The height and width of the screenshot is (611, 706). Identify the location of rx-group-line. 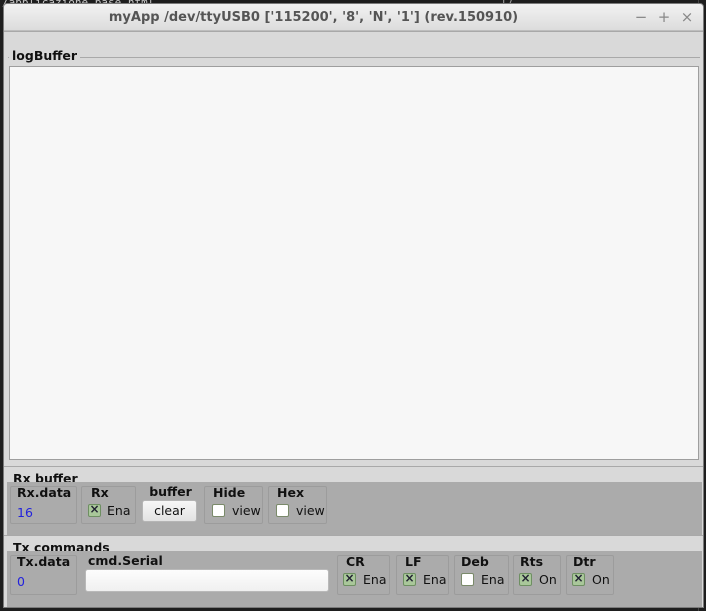
(353, 466).